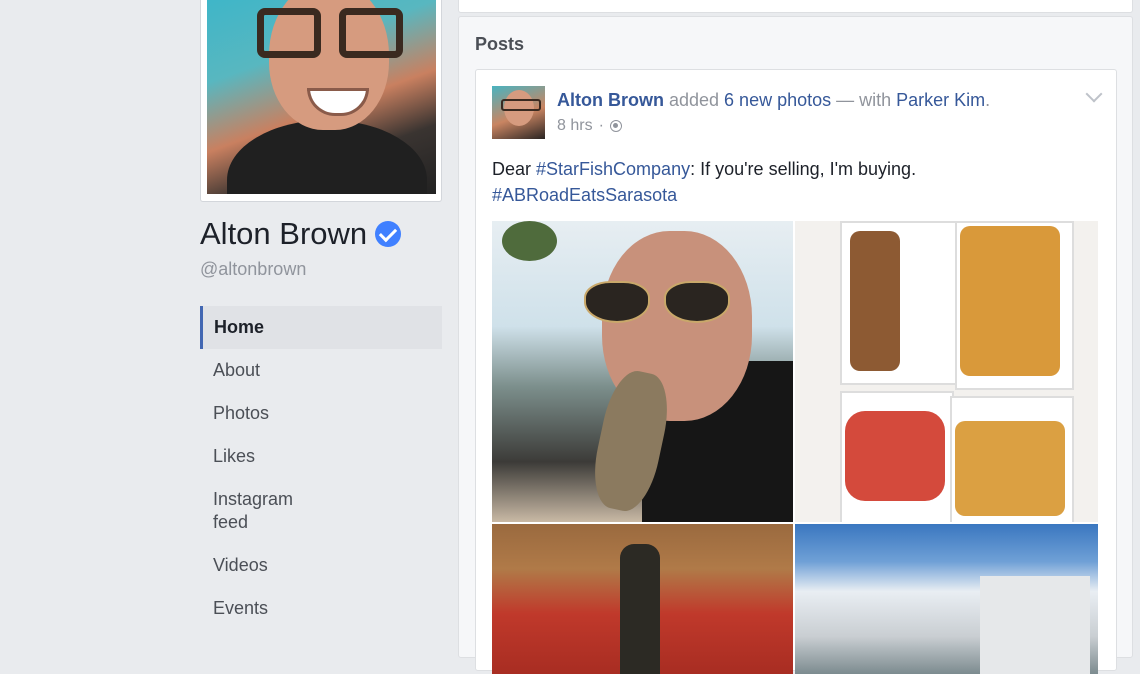  What do you see at coordinates (803, 169) in the screenshot?
I see `post-text-body: : If you're selling, I'm buying.` at bounding box center [803, 169].